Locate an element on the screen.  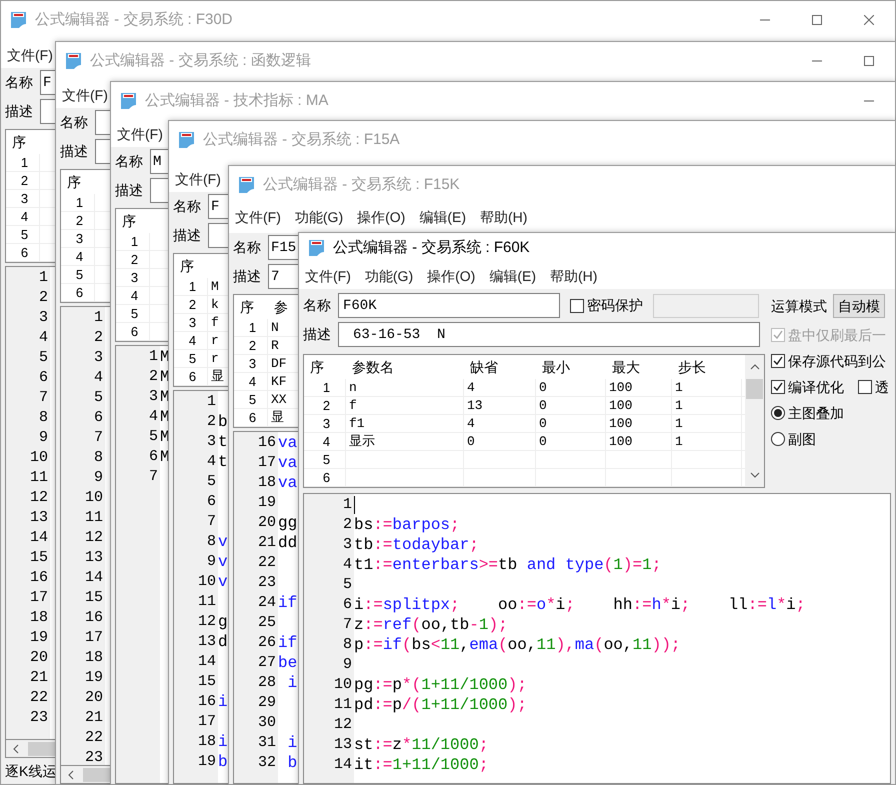
line-number: 1 is located at coordinates (153, 357).